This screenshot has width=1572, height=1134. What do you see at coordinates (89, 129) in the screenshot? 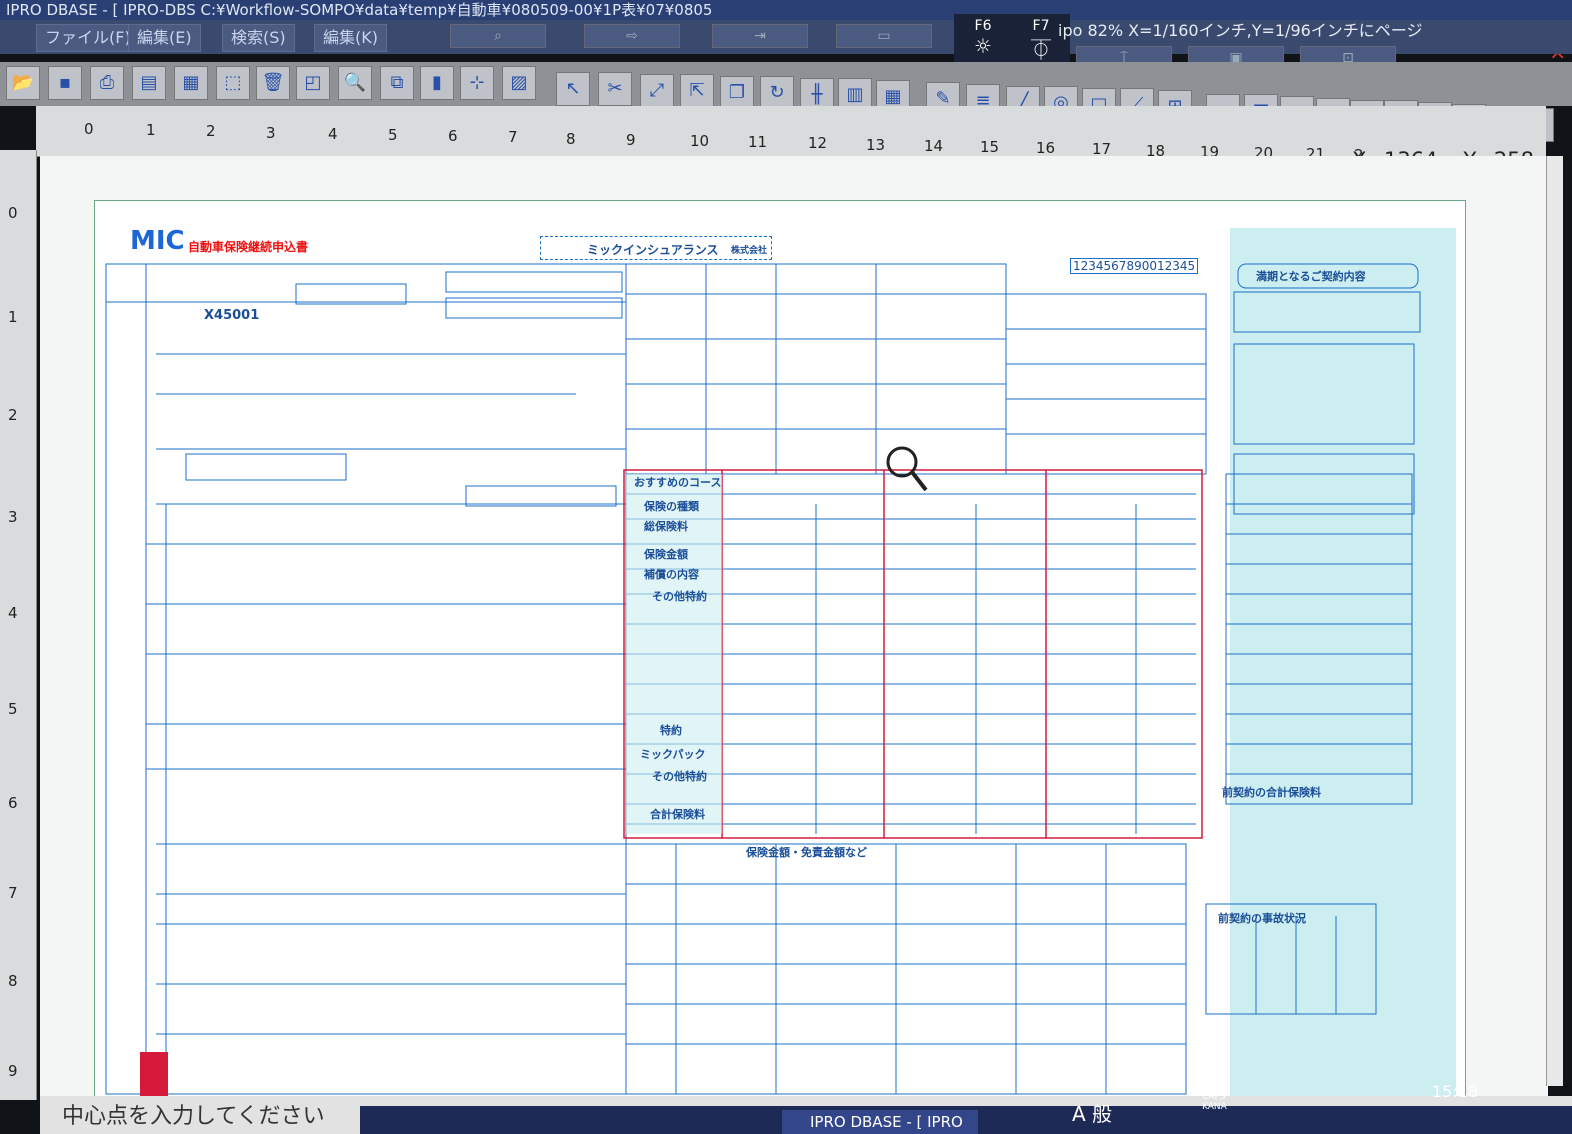
I see `ruler-tick-0: 0` at bounding box center [89, 129].